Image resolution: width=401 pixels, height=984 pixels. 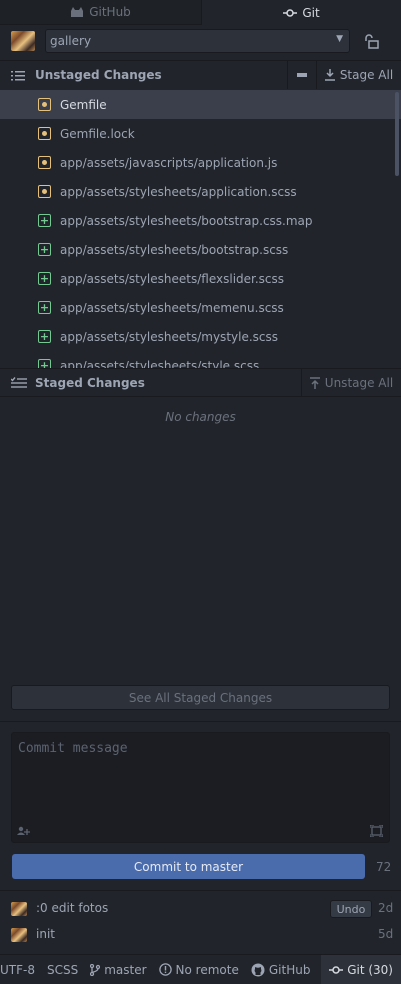 I want to click on recent-commit-item: init 5d, so click(x=200, y=935).